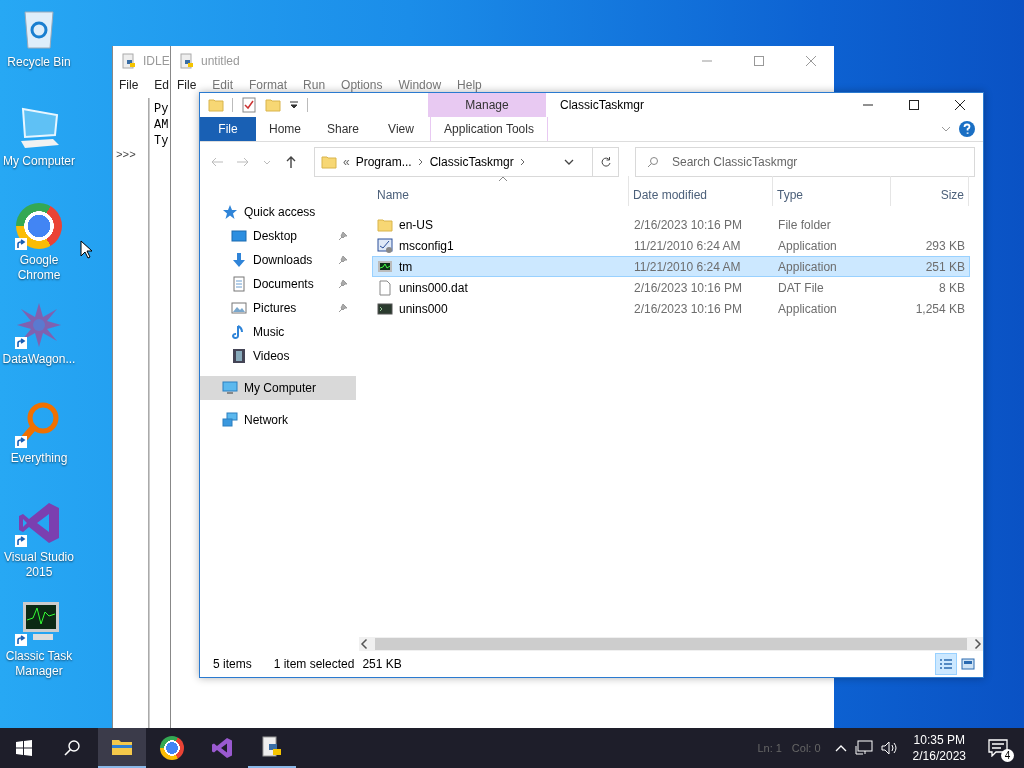 The image size is (1024, 768). What do you see at coordinates (314, 664) in the screenshot?
I see `status-text: 1 item selected` at bounding box center [314, 664].